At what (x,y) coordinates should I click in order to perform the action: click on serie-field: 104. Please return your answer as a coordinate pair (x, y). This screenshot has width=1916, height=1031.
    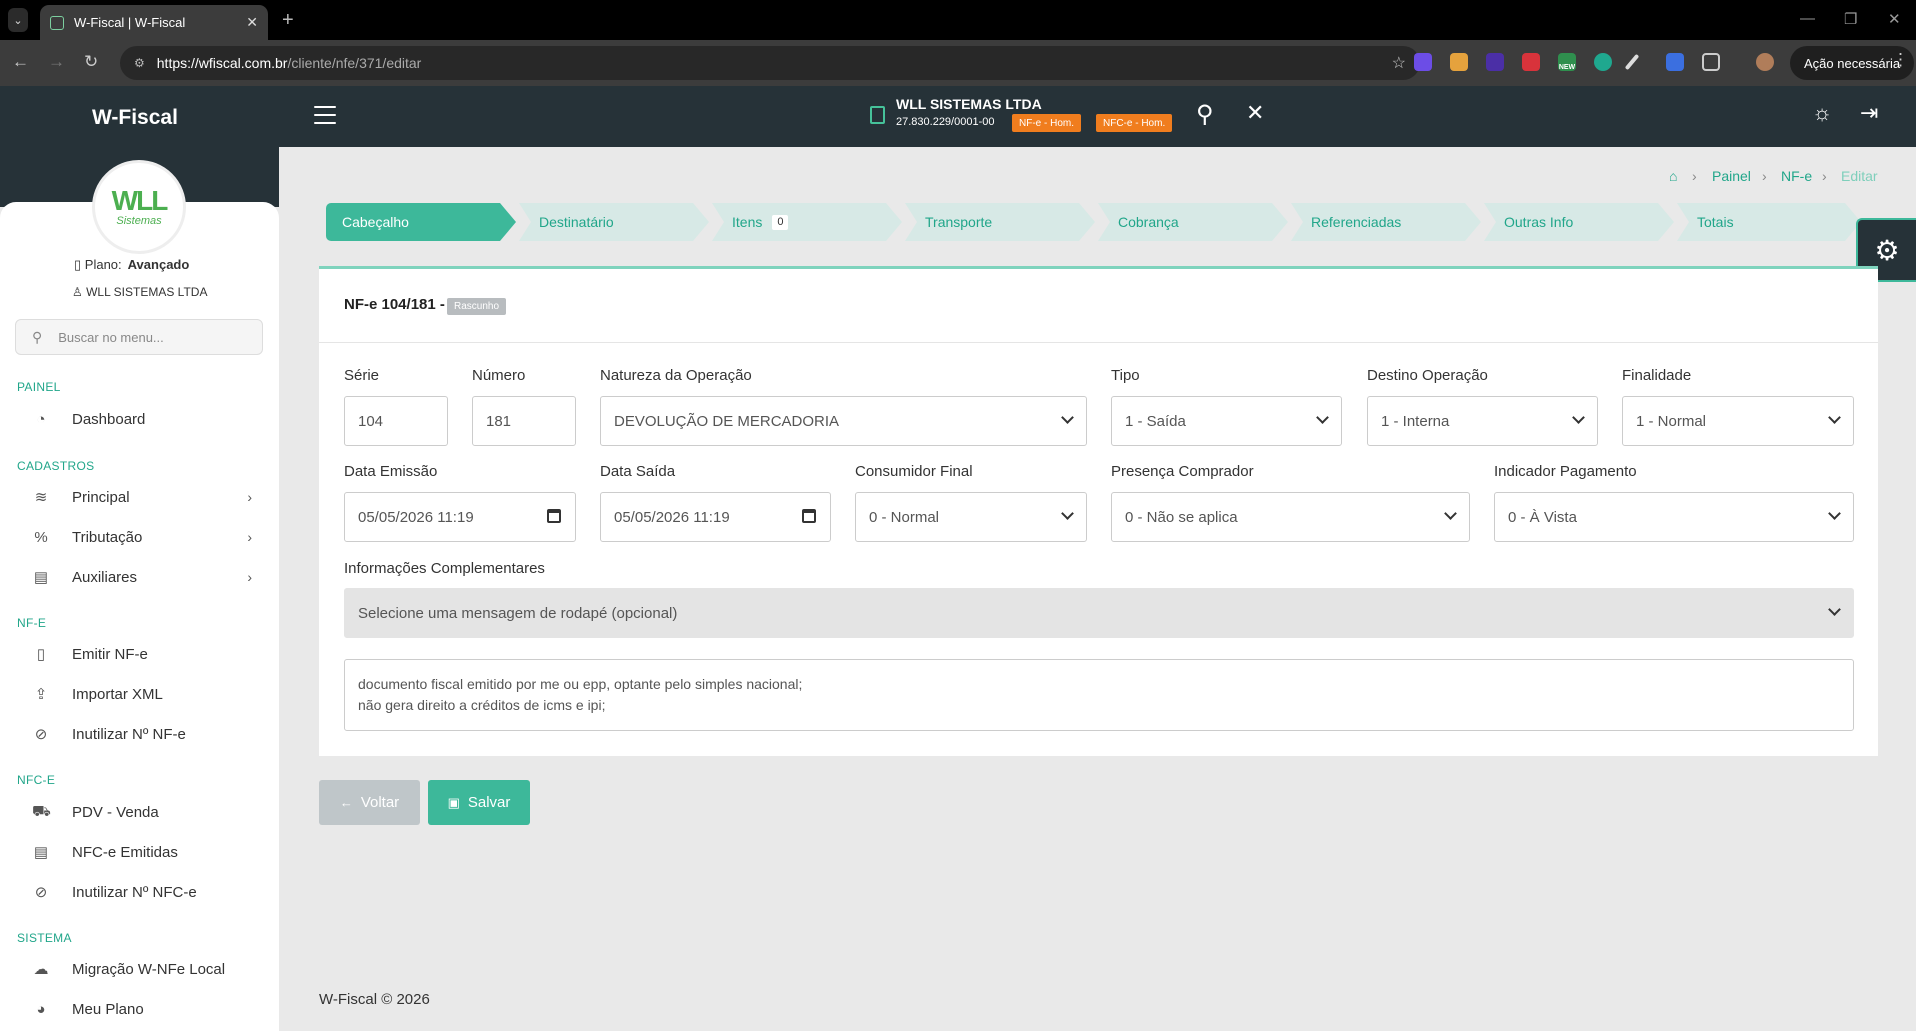
    Looking at the image, I should click on (396, 421).